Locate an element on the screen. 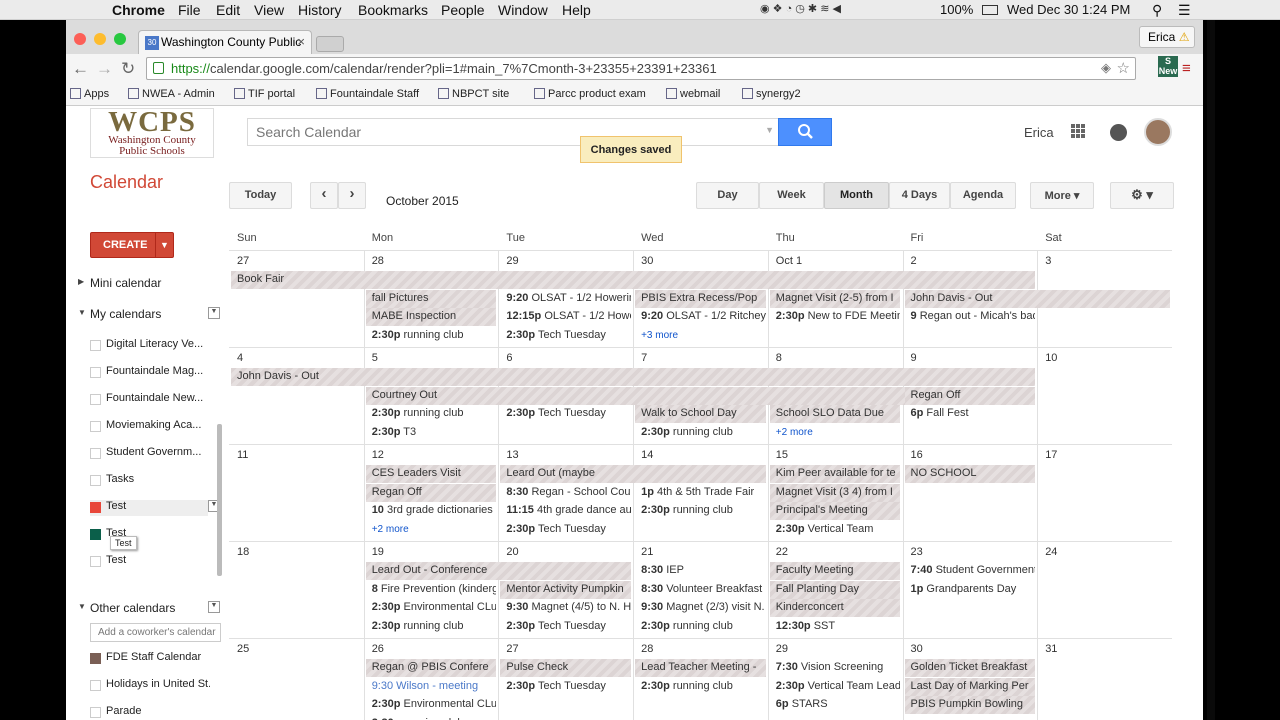 This screenshot has width=1280, height=720. my-calendars-toggle: ▼ My calendars is located at coordinates (119, 314).